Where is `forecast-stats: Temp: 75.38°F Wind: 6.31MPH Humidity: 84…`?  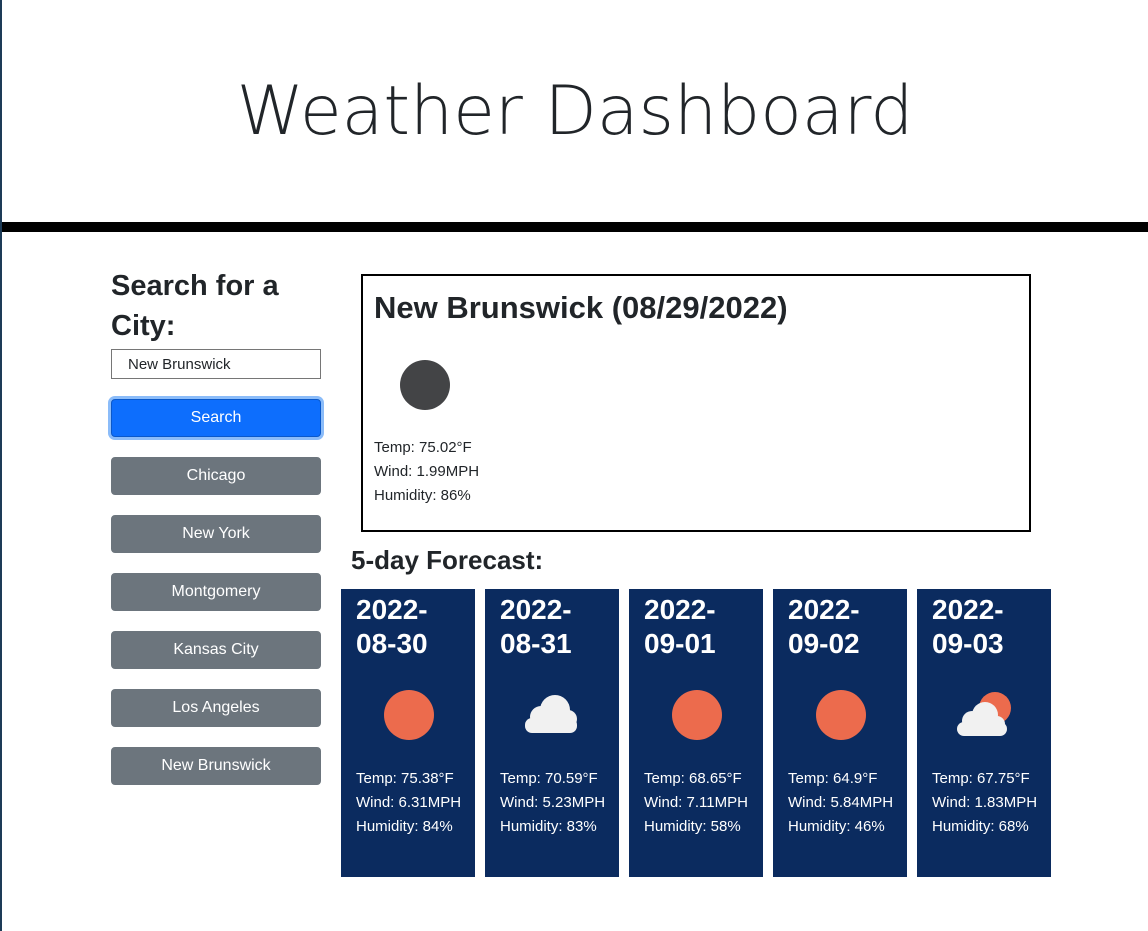
forecast-stats: Temp: 75.38°F Wind: 6.31MPH Humidity: 84… is located at coordinates (408, 803).